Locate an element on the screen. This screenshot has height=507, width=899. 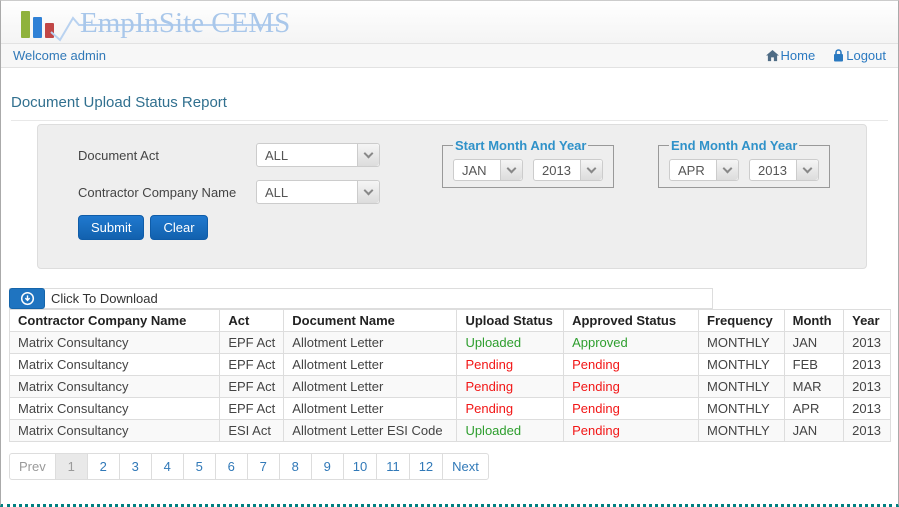
home-link: Home is located at coordinates (790, 55).